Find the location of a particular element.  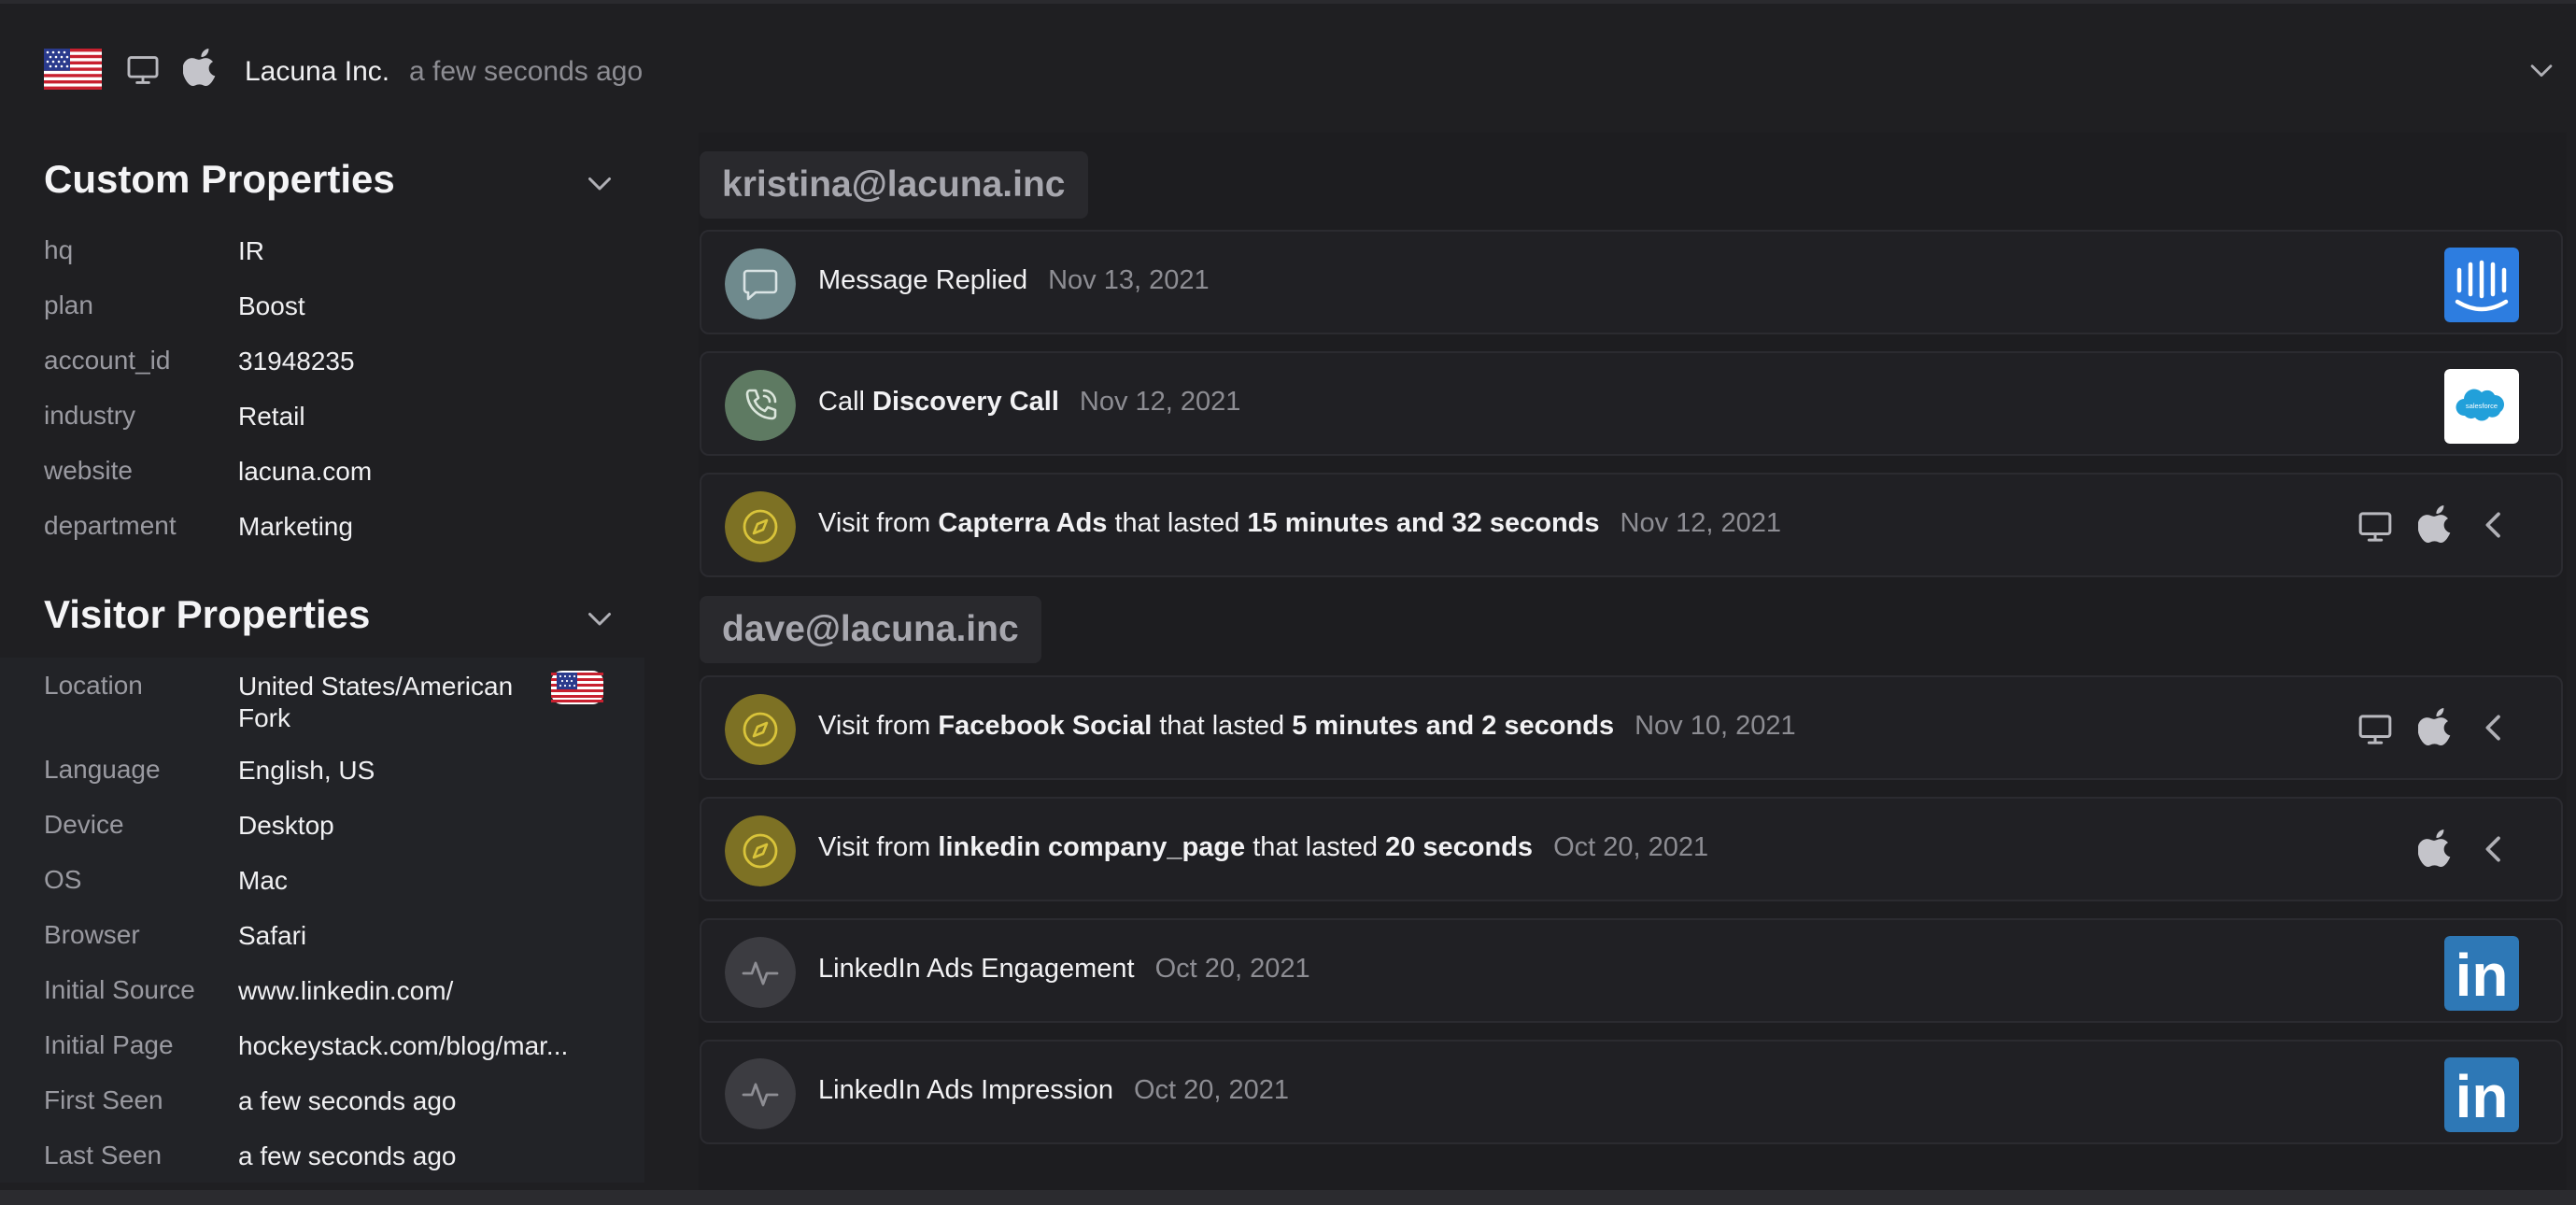

visitor-property-row: Location United States/American Fork is located at coordinates (322, 700).